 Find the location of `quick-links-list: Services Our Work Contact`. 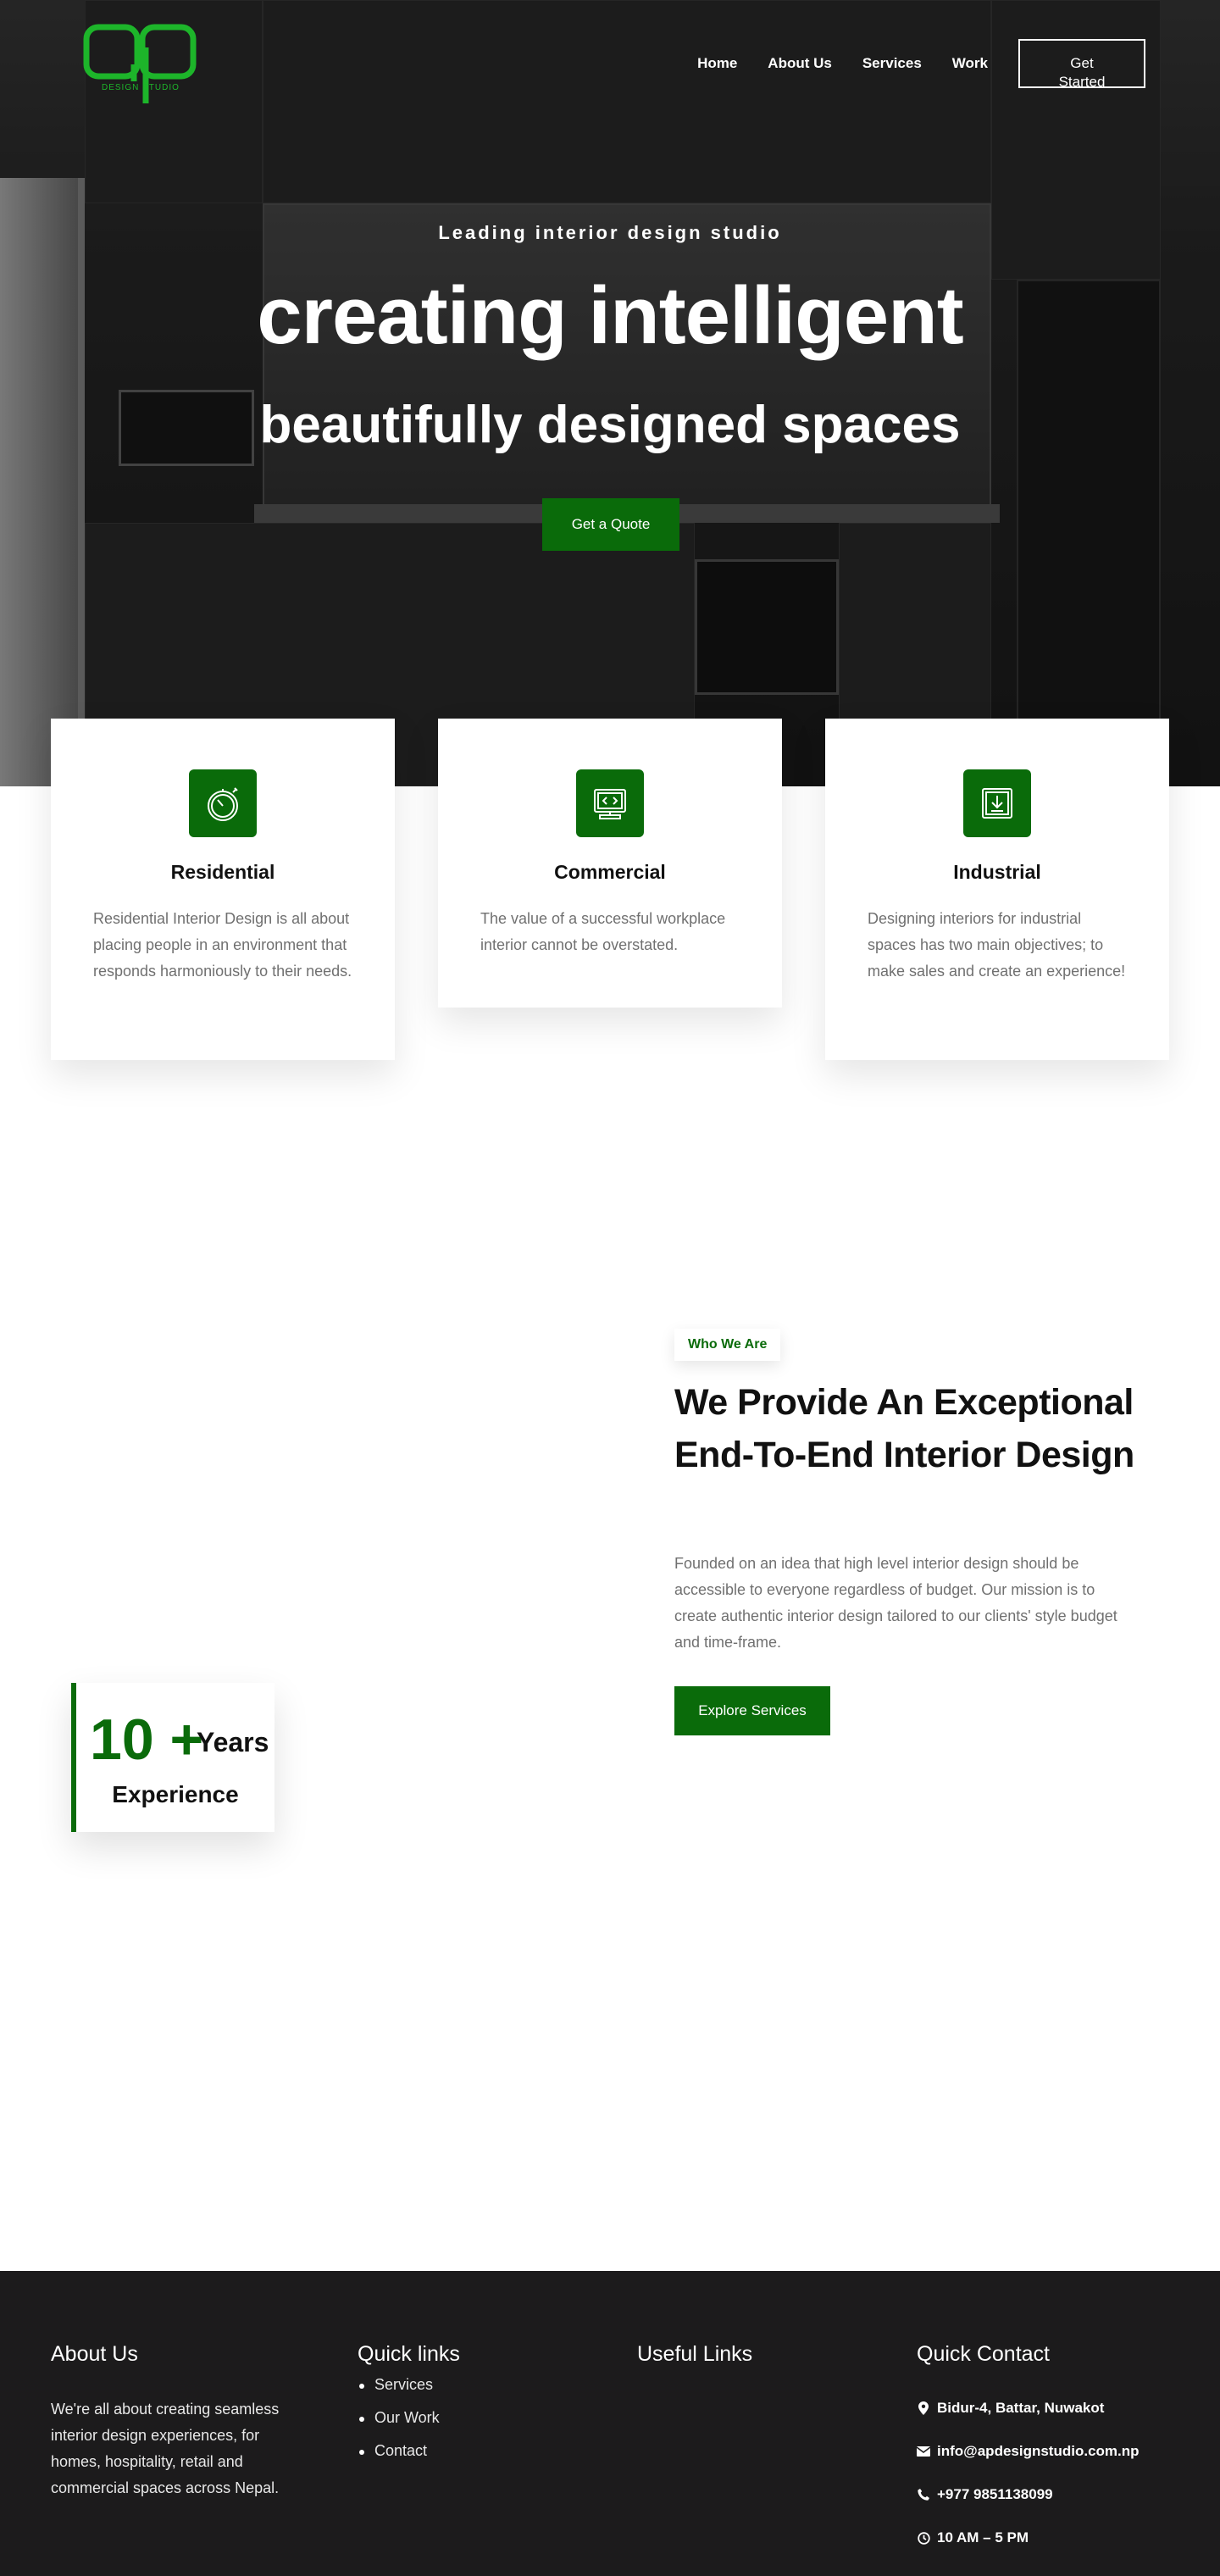

quick-links-list: Services Our Work Contact is located at coordinates (442, 2425).